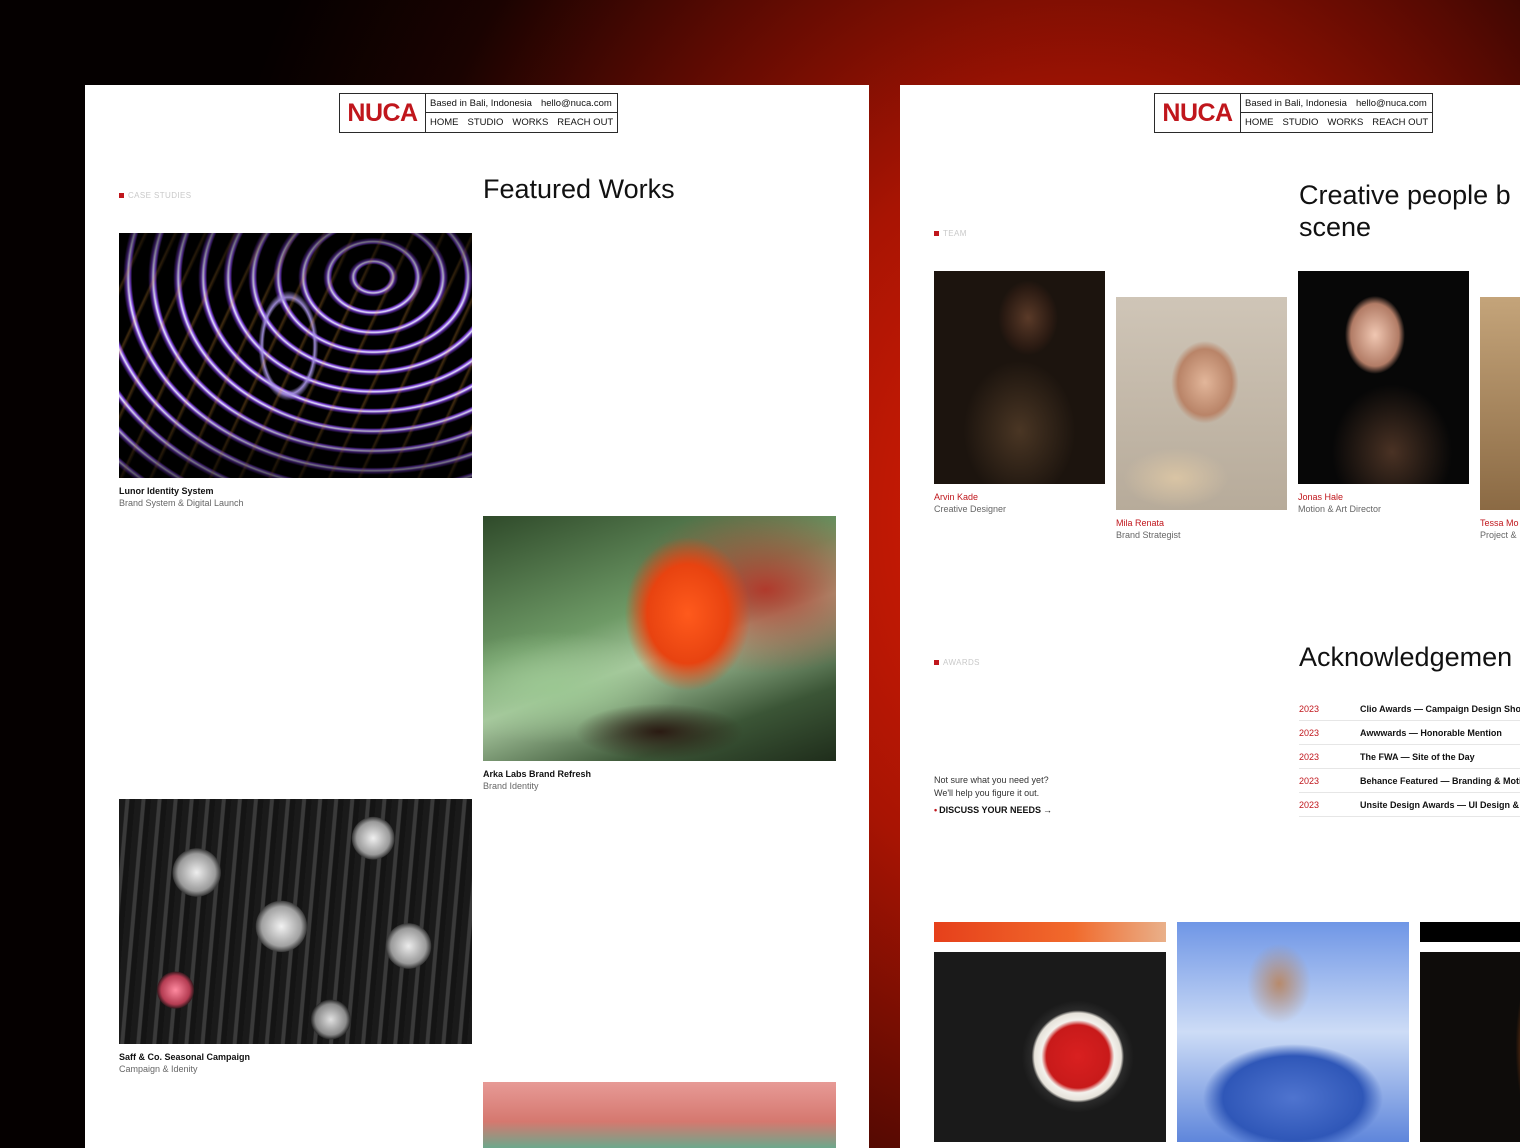 This screenshot has width=1520, height=1148. Describe the element at coordinates (158, 1069) in the screenshot. I see `work-subtitle: Campaign & Idenity` at that location.